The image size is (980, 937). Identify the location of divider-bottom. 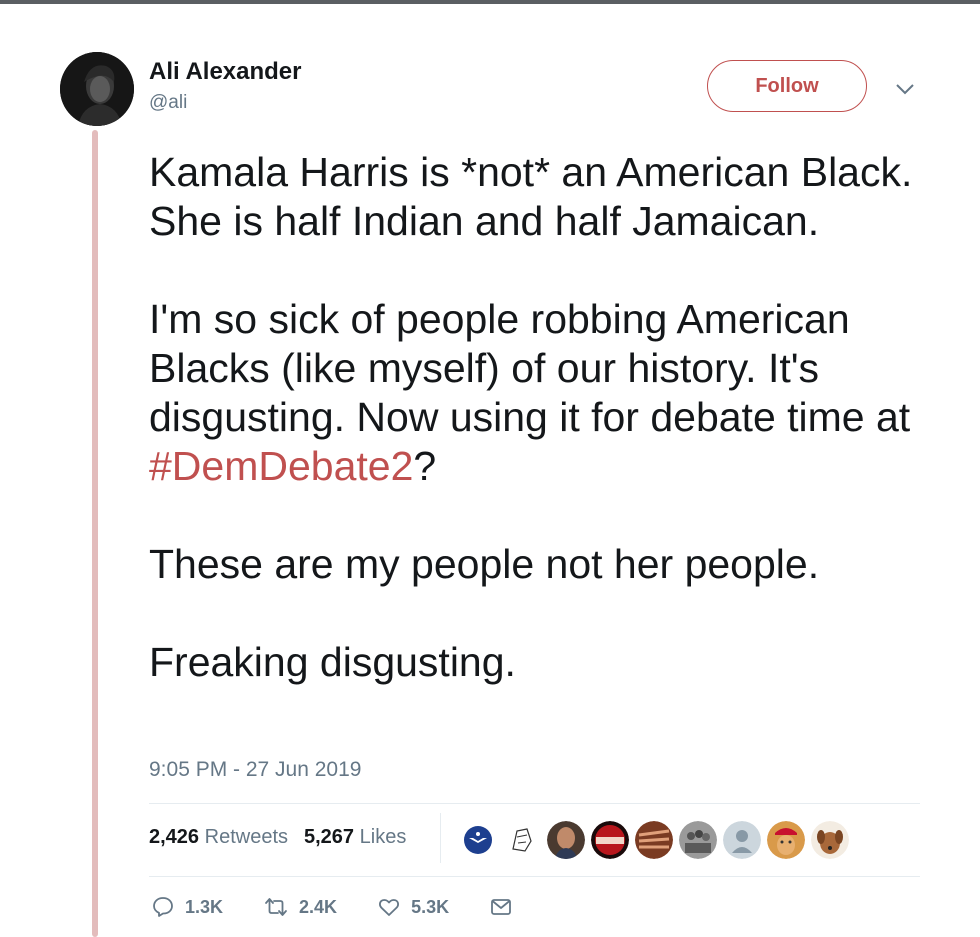
(534, 876).